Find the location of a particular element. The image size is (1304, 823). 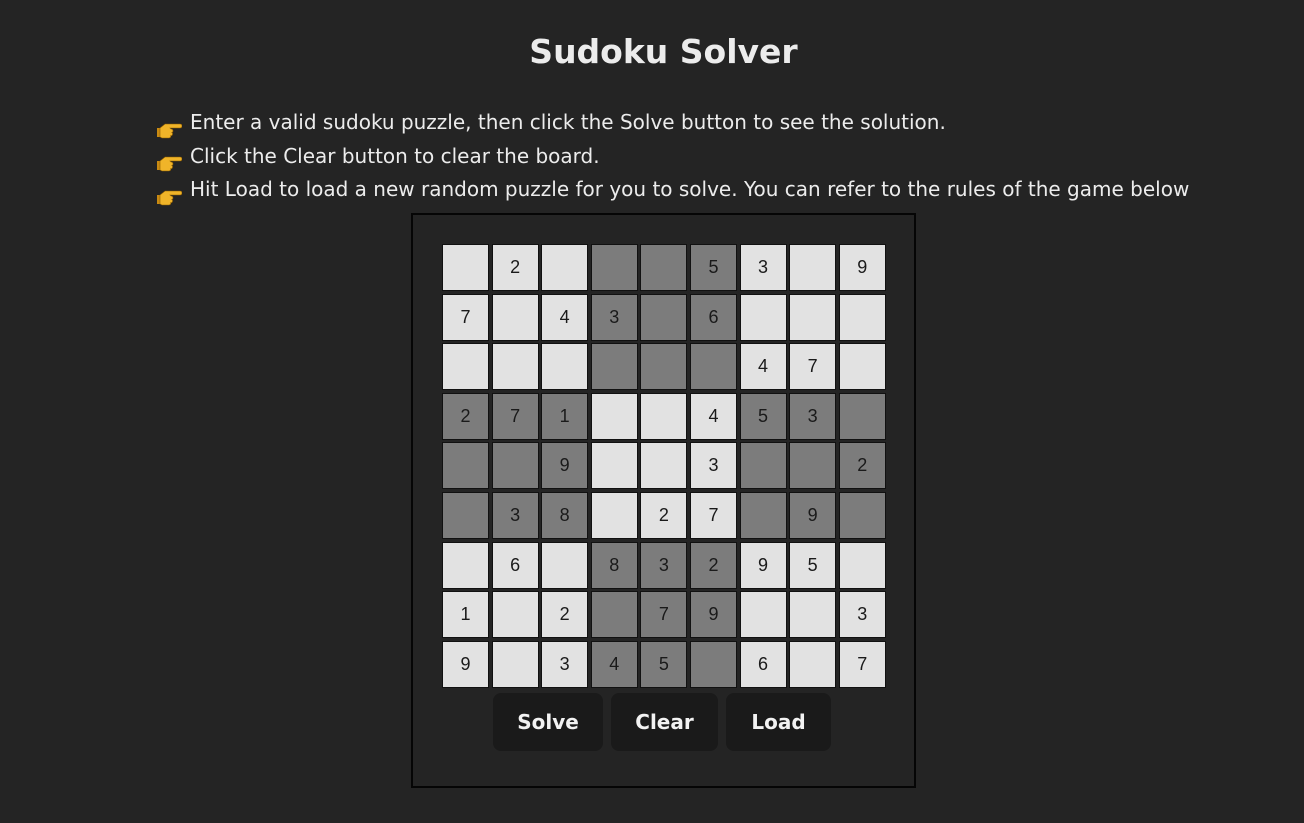

sudoku-cell-r5-c1 is located at coordinates (465, 466).